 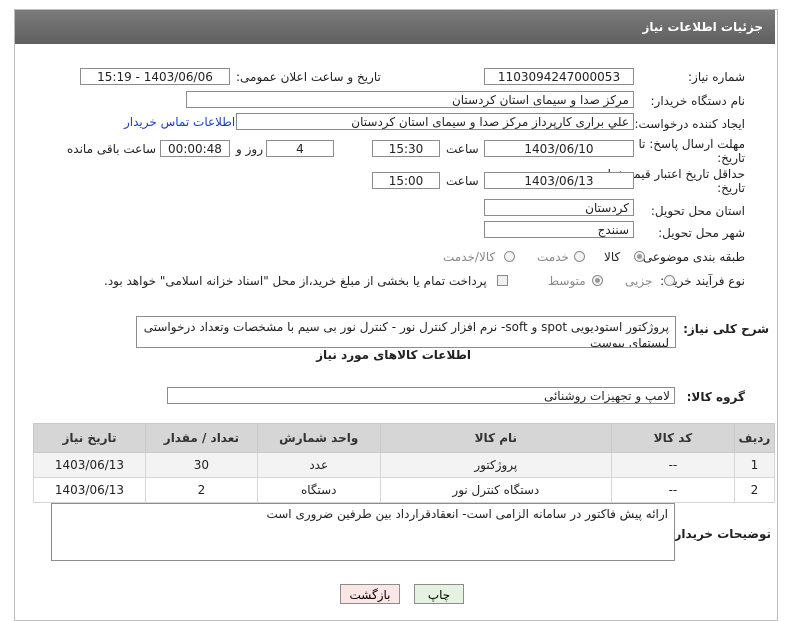 What do you see at coordinates (201, 438) in the screenshot?
I see `col-qty: تعداد / مقدار` at bounding box center [201, 438].